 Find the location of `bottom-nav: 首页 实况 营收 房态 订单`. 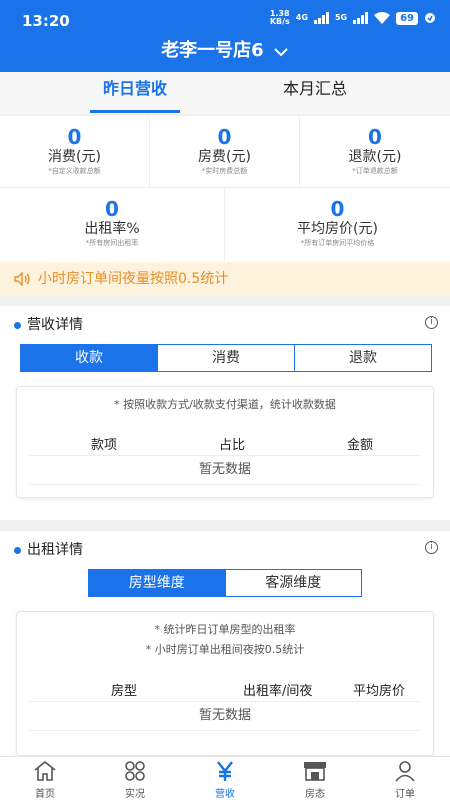

bottom-nav: 首页 实况 营收 房态 订单 is located at coordinates (225, 778).